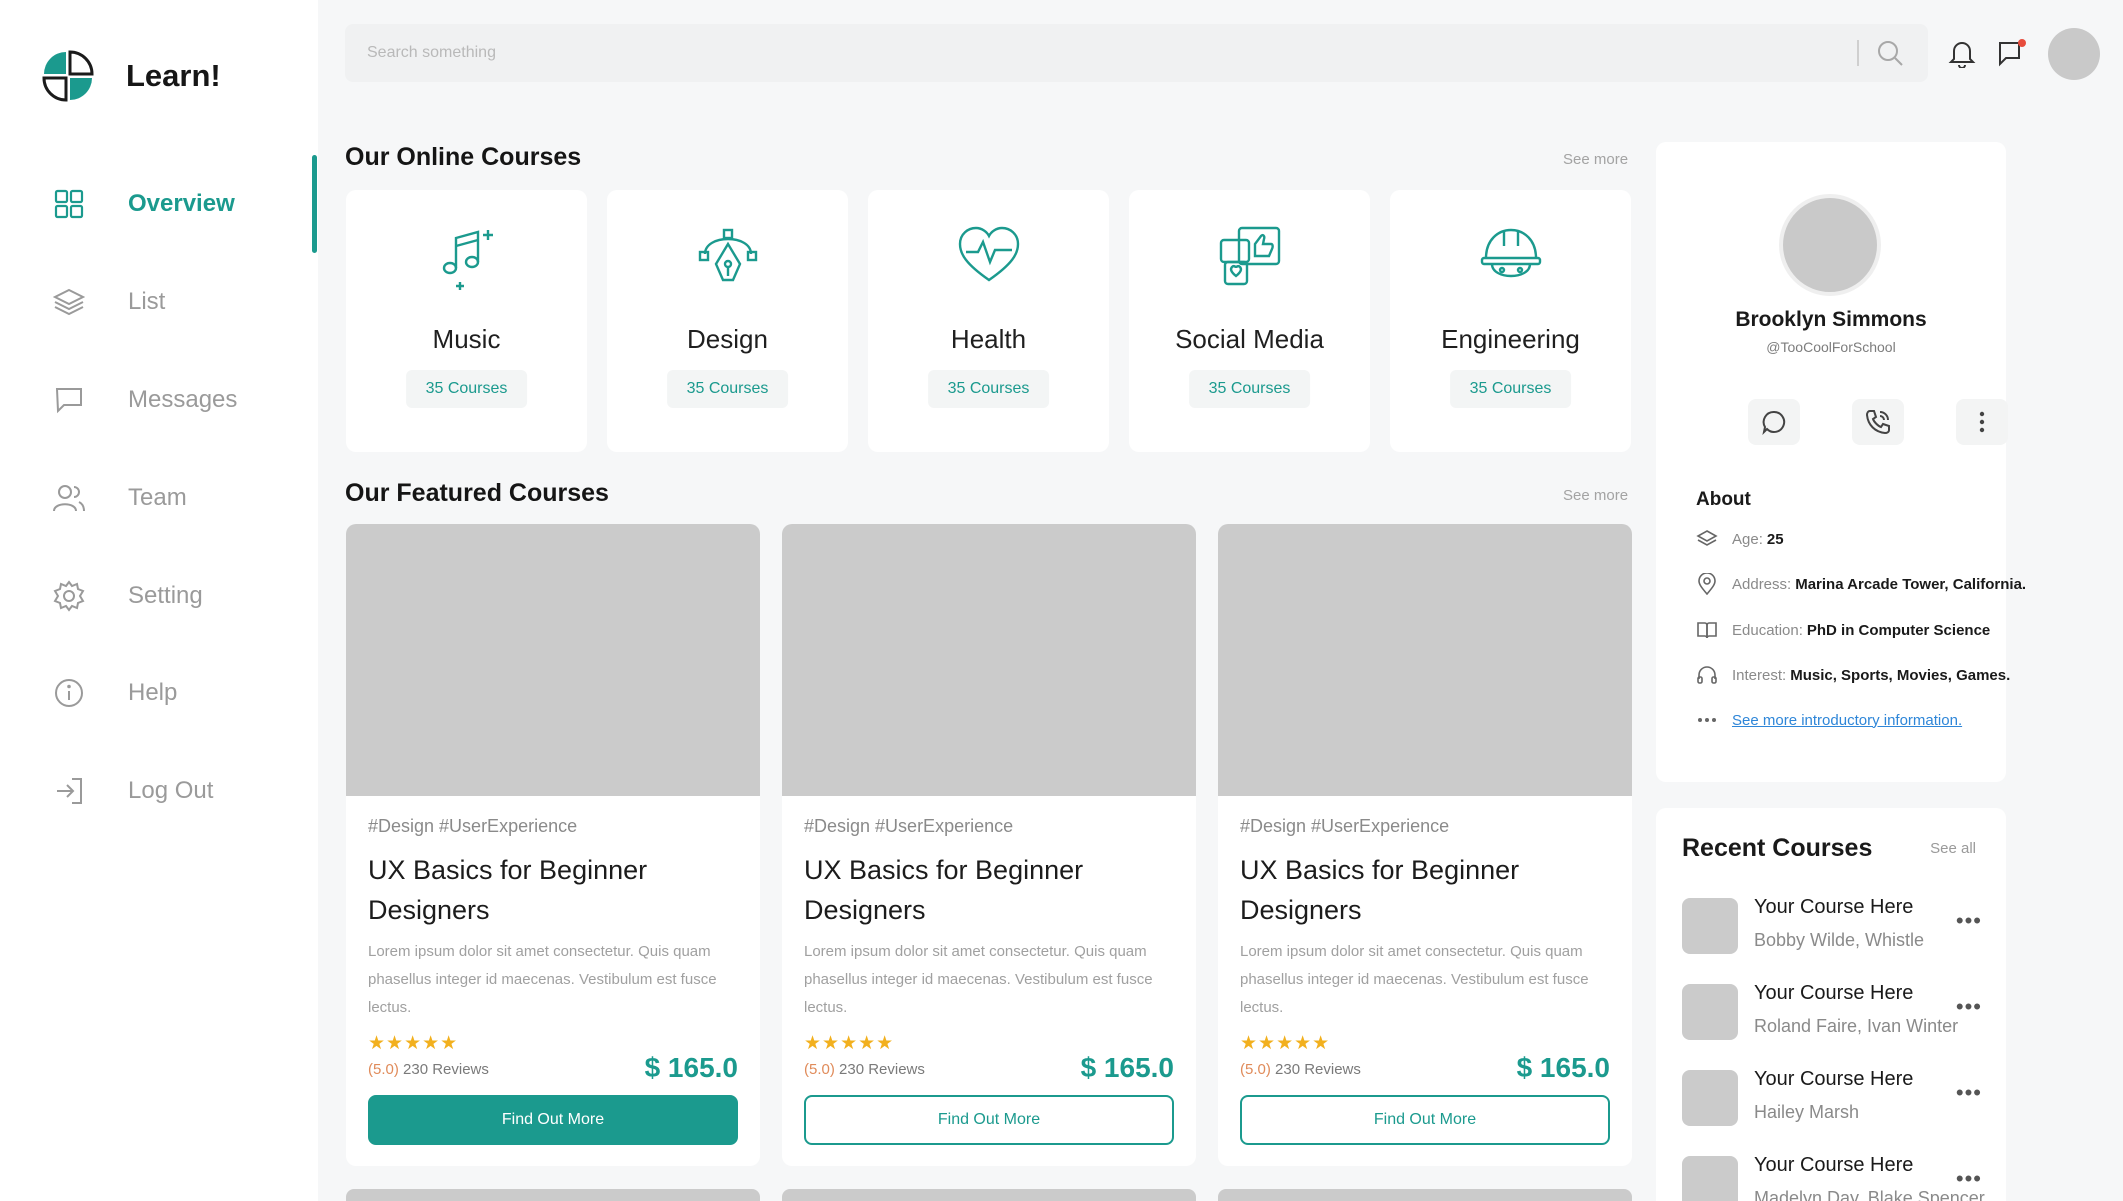 This screenshot has width=2123, height=1201. What do you see at coordinates (1595, 159) in the screenshot?
I see `online-see-more-link: See more` at bounding box center [1595, 159].